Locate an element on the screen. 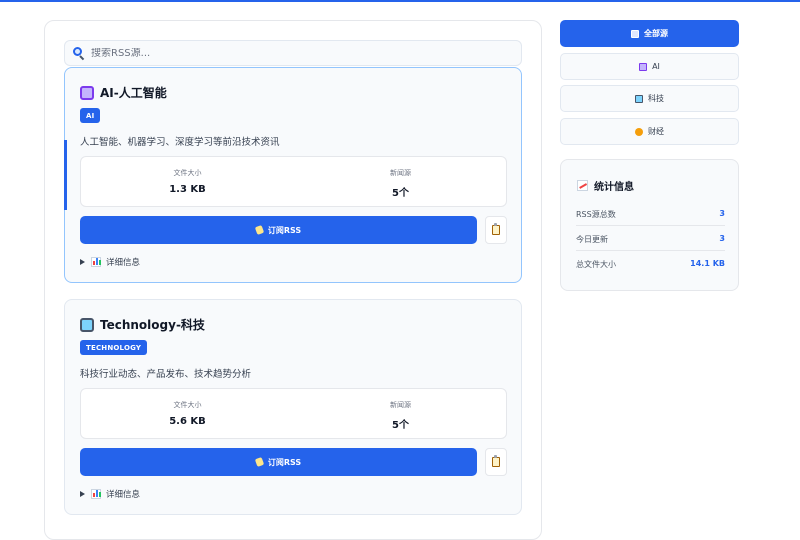  feed-stats: 文件大小 1.3 KB 新闻源 5个 is located at coordinates (293, 181).